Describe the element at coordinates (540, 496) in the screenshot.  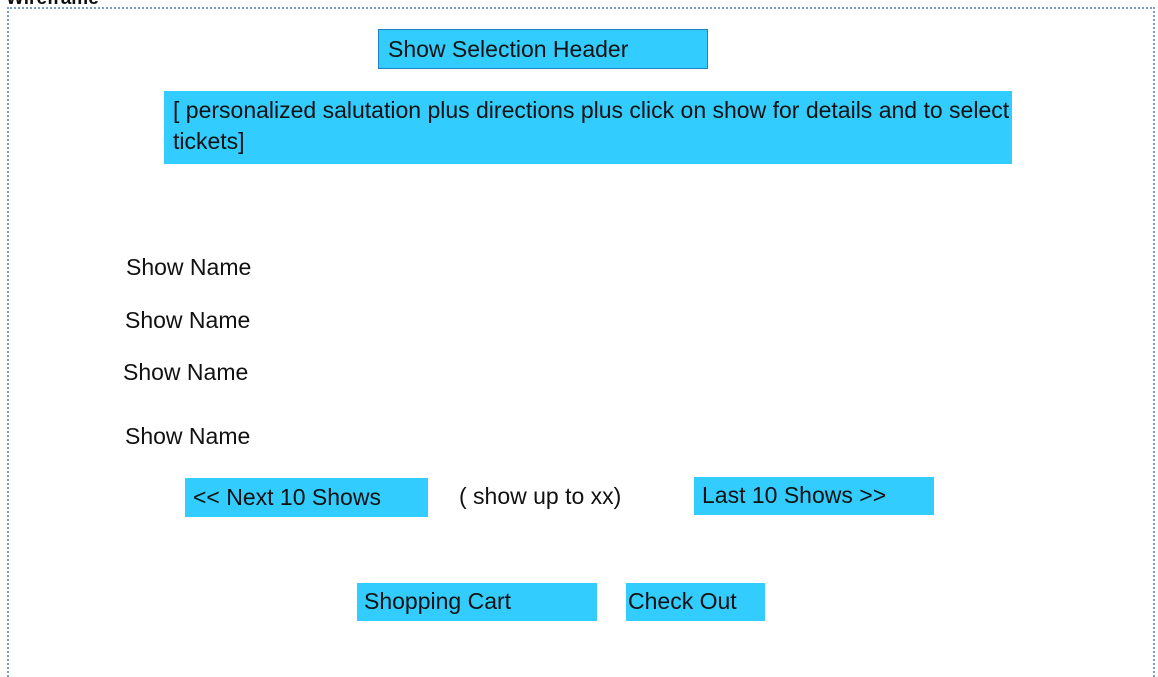
I see `pagination-note: ( show up to xx)` at that location.